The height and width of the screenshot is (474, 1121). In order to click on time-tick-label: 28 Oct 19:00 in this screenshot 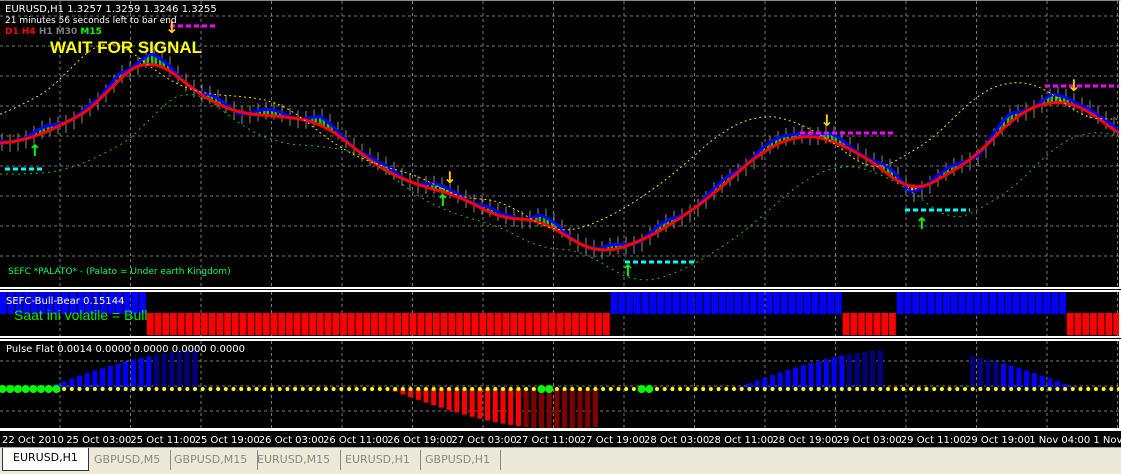, I will do `click(805, 440)`.